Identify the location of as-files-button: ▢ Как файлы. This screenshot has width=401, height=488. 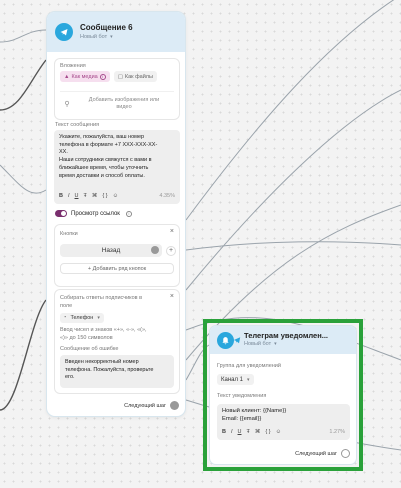
(135, 76).